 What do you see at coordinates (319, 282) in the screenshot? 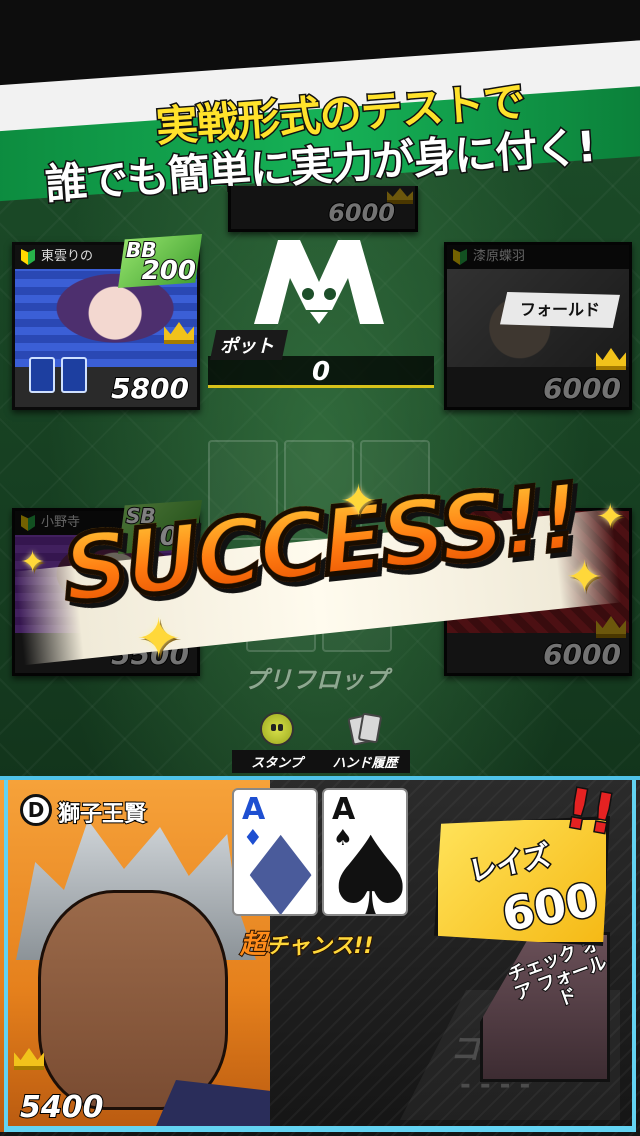
I see `game-logo-icon` at bounding box center [319, 282].